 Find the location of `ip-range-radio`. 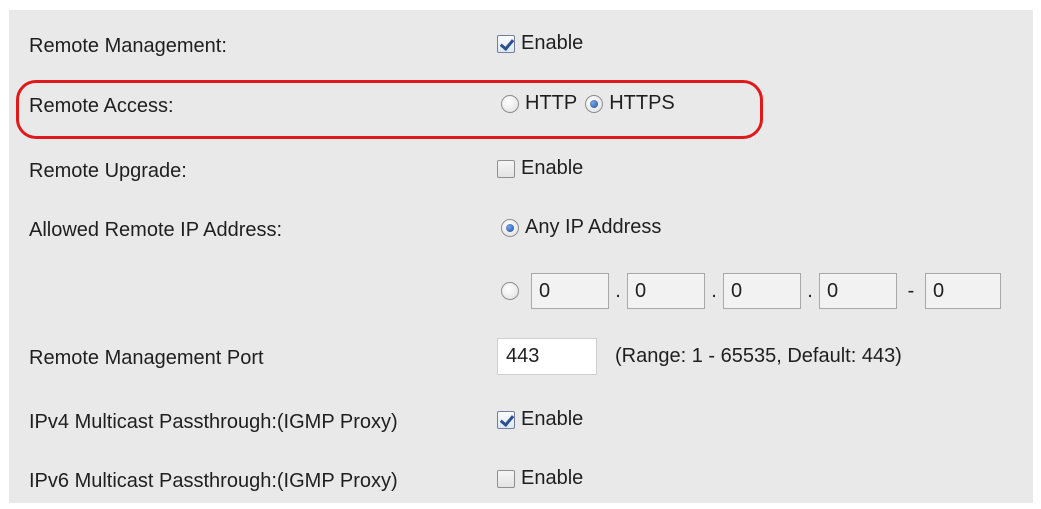

ip-range-radio is located at coordinates (510, 291).